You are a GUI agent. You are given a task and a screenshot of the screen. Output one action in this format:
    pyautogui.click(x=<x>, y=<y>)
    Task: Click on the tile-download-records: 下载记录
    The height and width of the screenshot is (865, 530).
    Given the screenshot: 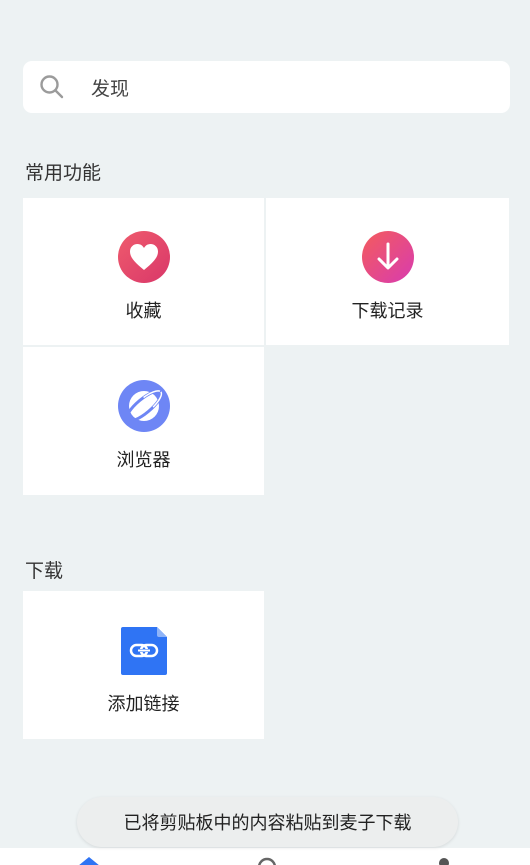 What is the action you would take?
    pyautogui.click(x=387, y=271)
    